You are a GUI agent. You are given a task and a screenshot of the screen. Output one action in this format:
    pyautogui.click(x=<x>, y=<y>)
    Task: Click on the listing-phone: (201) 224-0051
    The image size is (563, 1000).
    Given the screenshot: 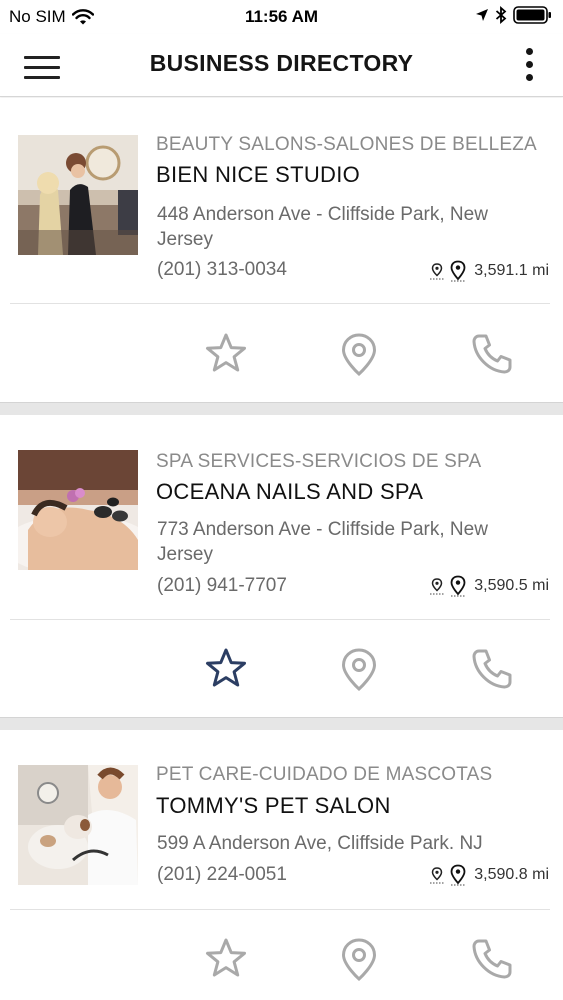 What is the action you would take?
    pyautogui.click(x=222, y=875)
    